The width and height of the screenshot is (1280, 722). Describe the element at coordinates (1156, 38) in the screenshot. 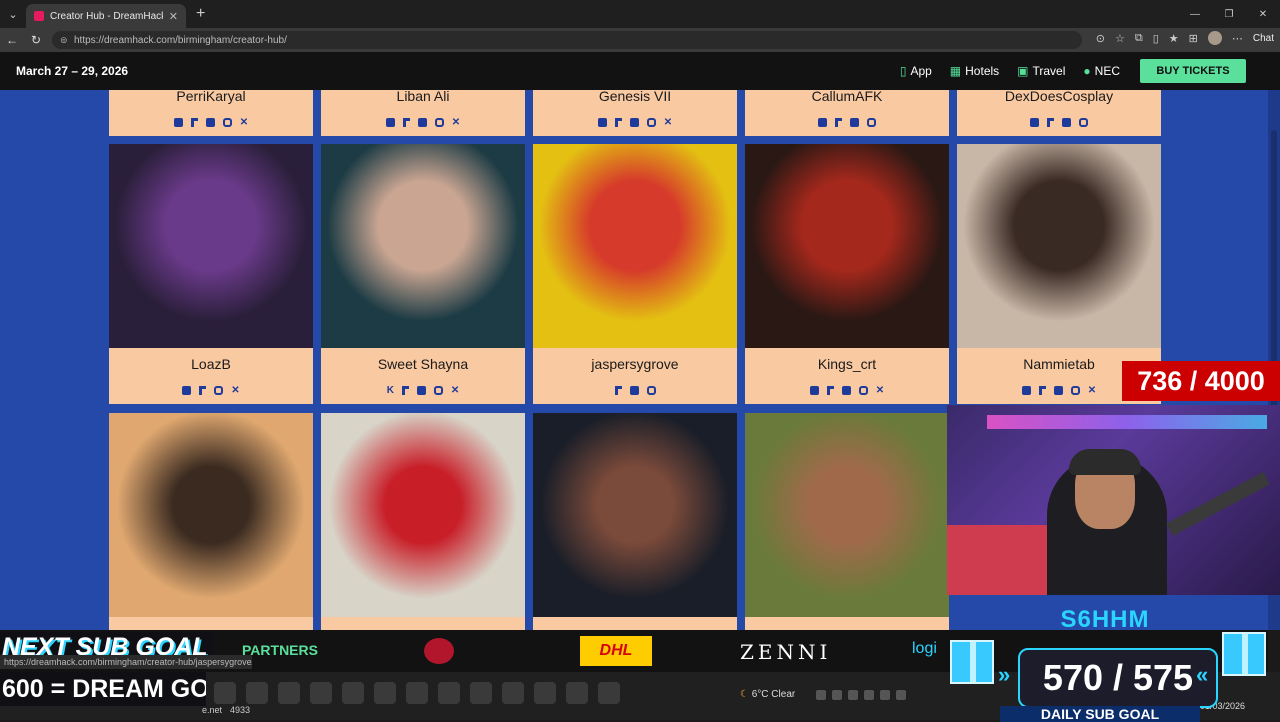

I see `split-screen-icon: ▯` at that location.